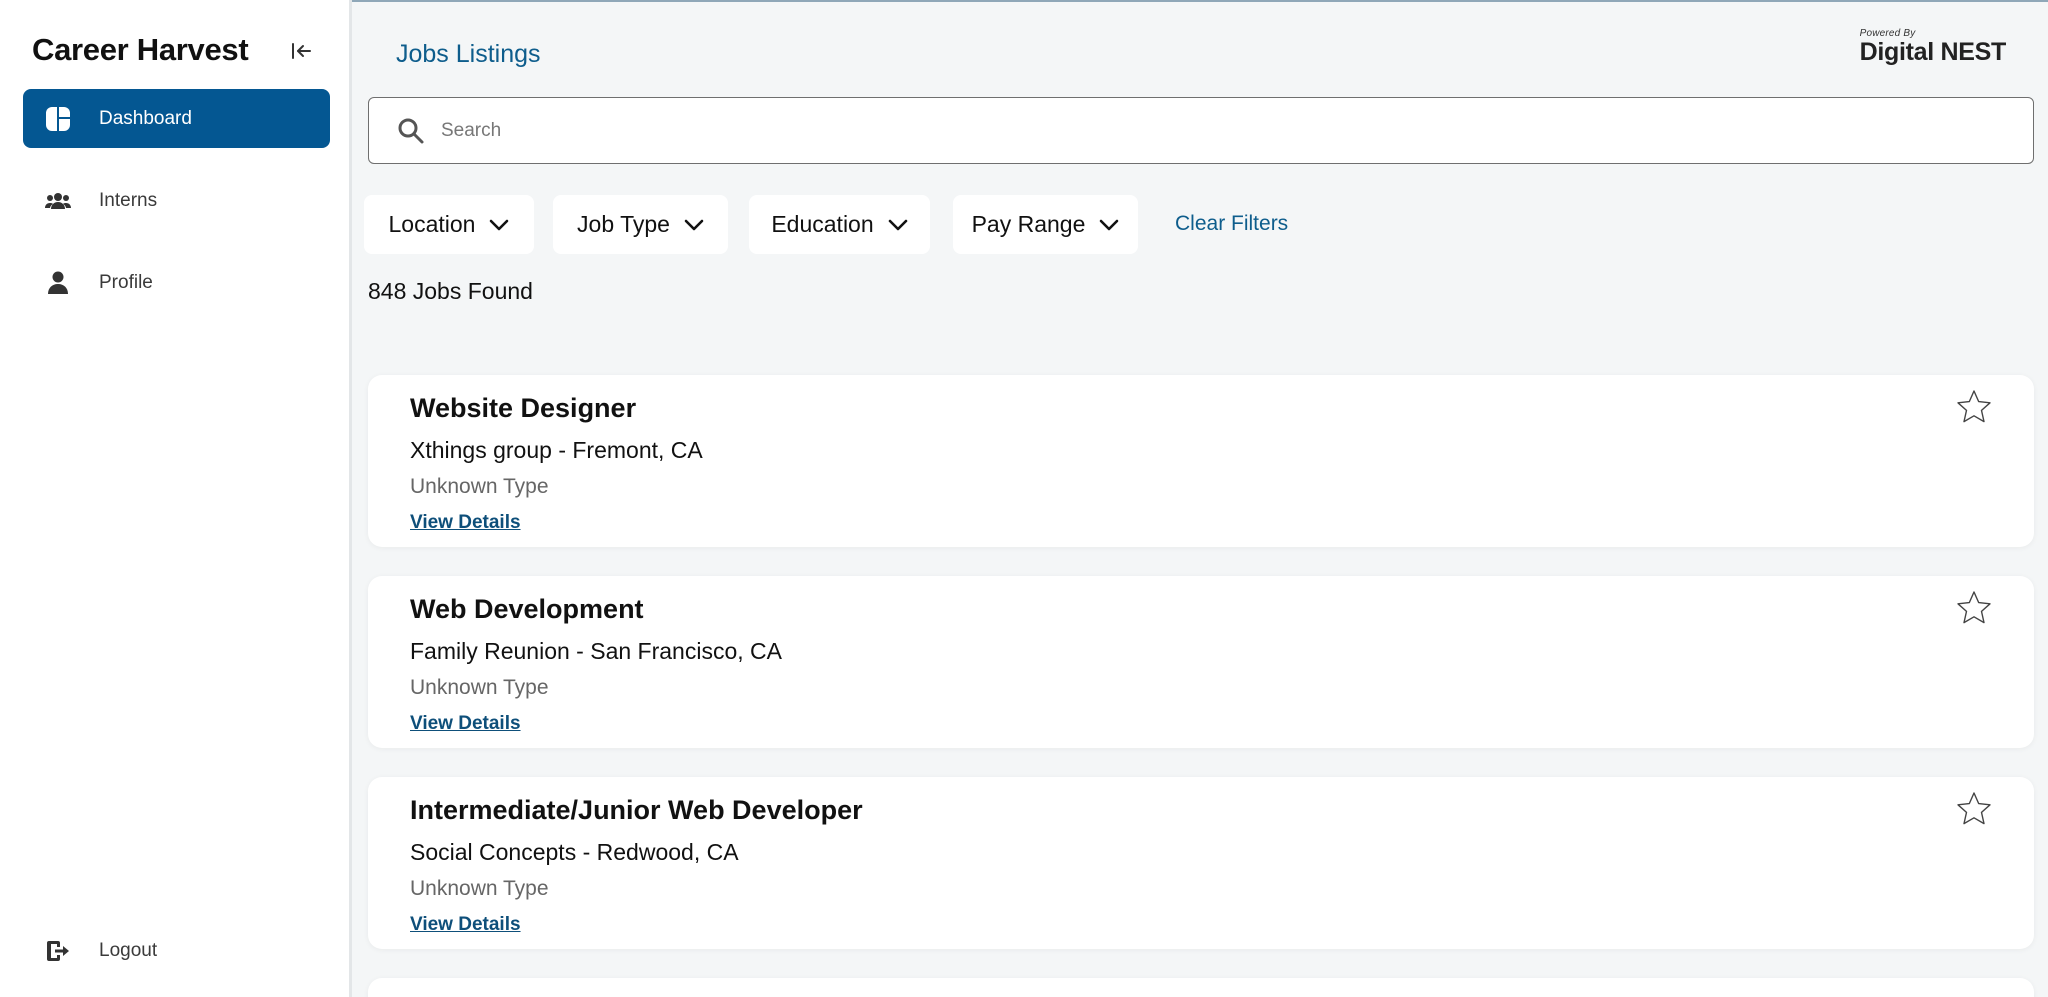 The height and width of the screenshot is (997, 2048). What do you see at coordinates (145, 118) in the screenshot?
I see `sidebar-item-label: Dashboard` at bounding box center [145, 118].